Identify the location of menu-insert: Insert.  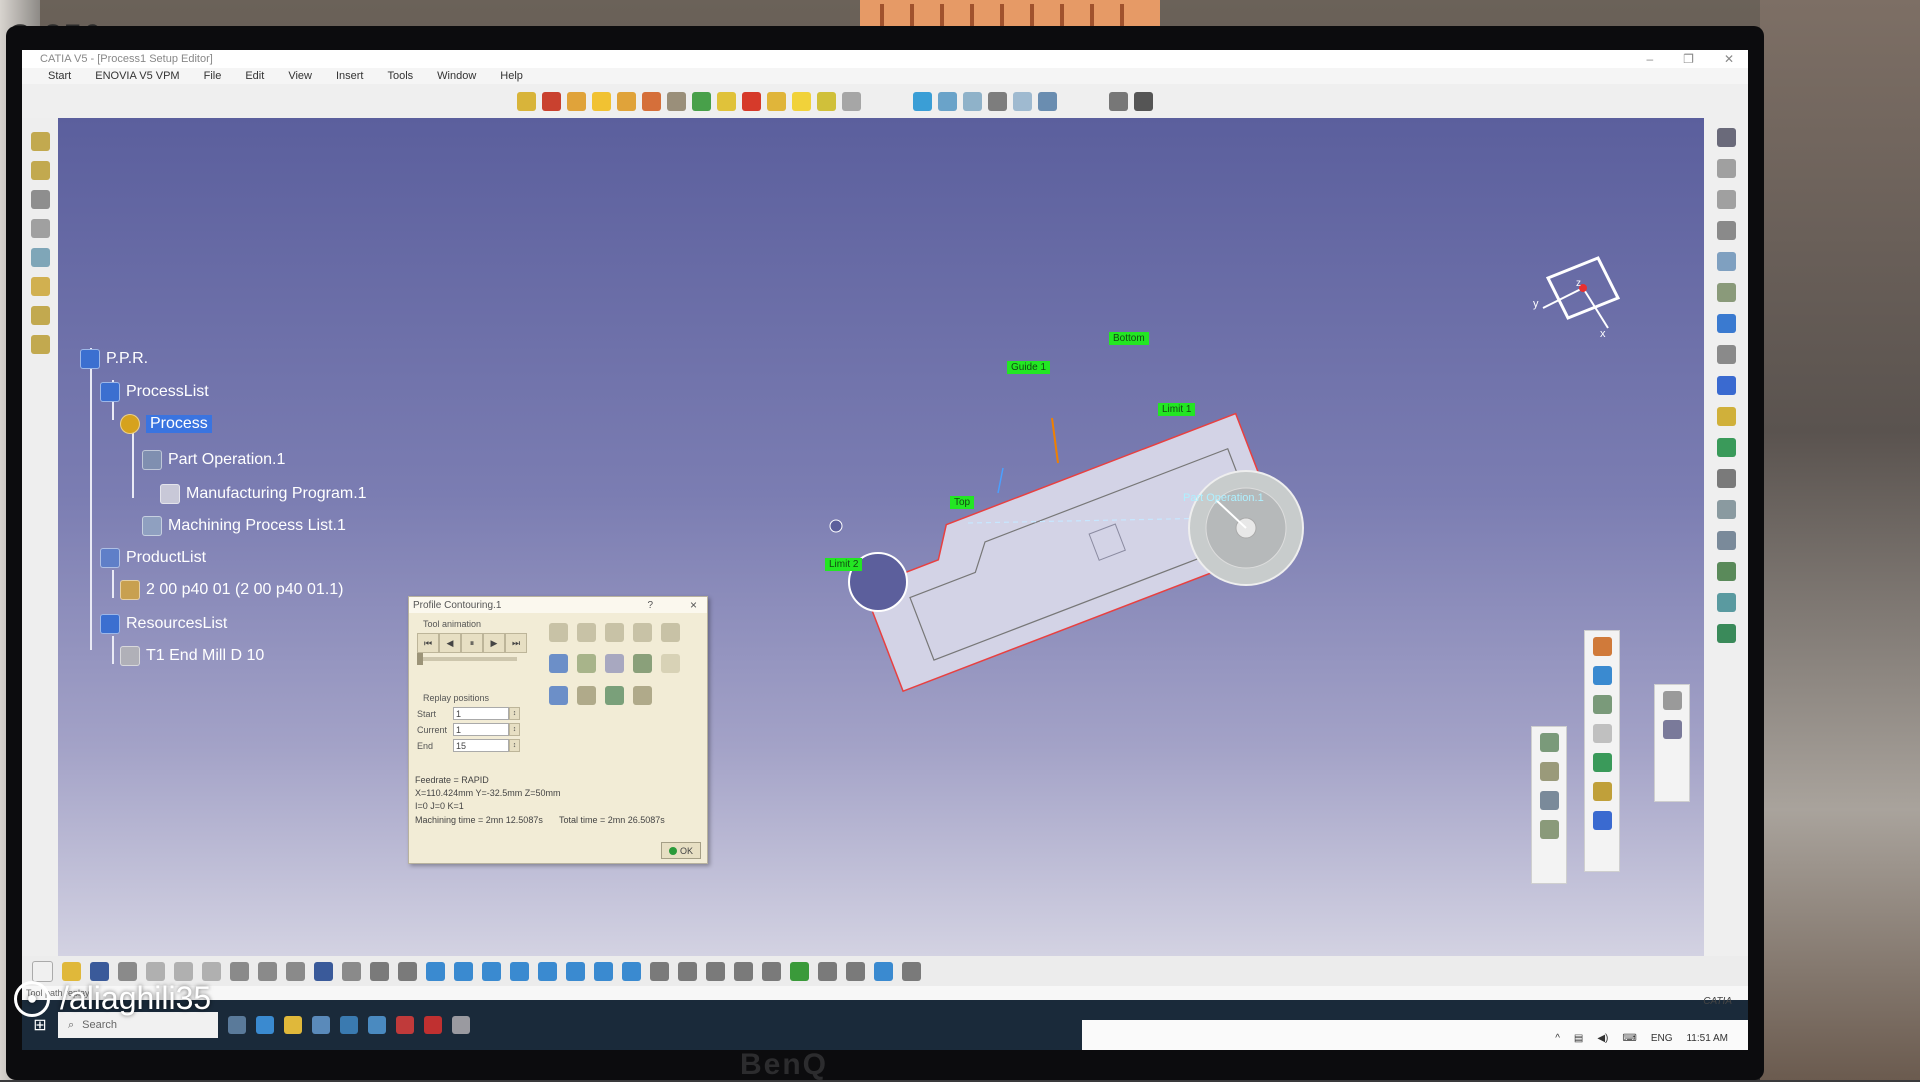
(350, 76).